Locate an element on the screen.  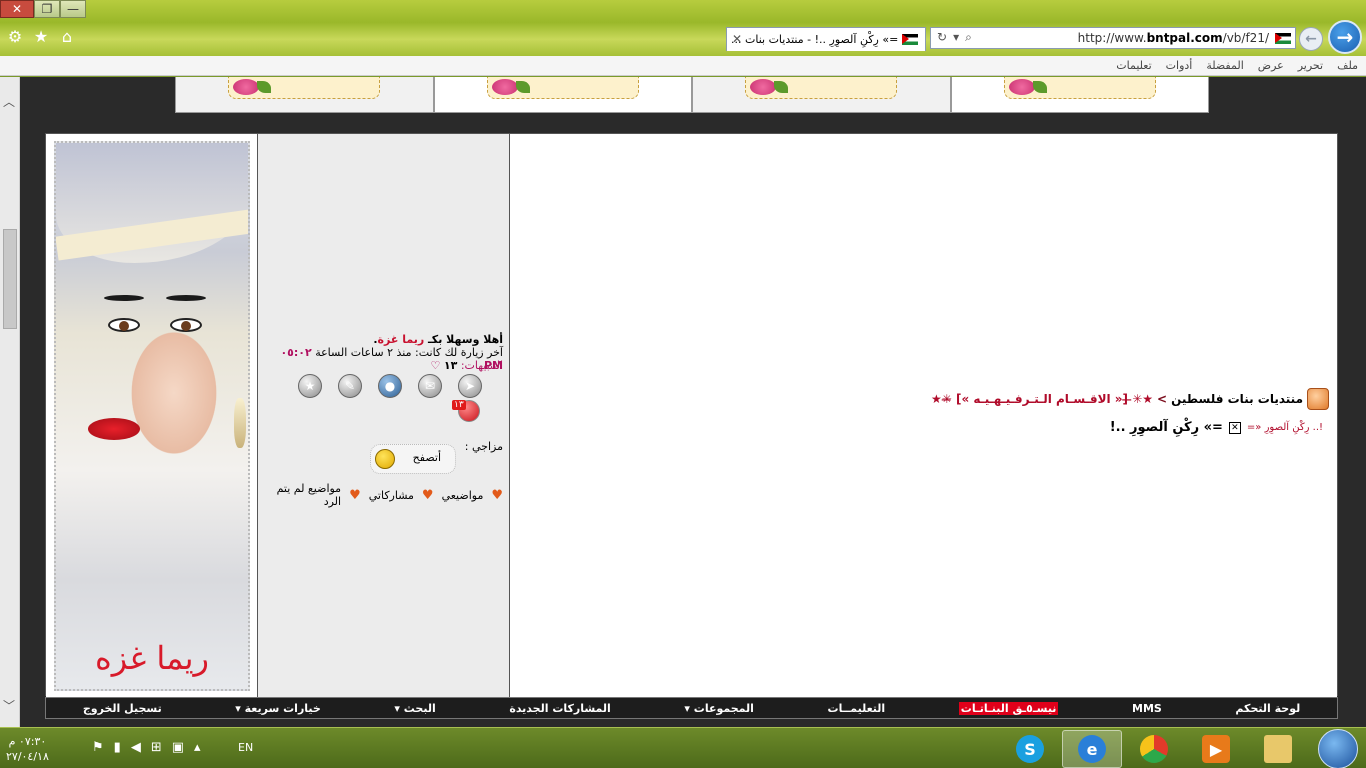
unanswered-topics-link: مواضيع لم يتم الرد is located at coordinates (300, 495).